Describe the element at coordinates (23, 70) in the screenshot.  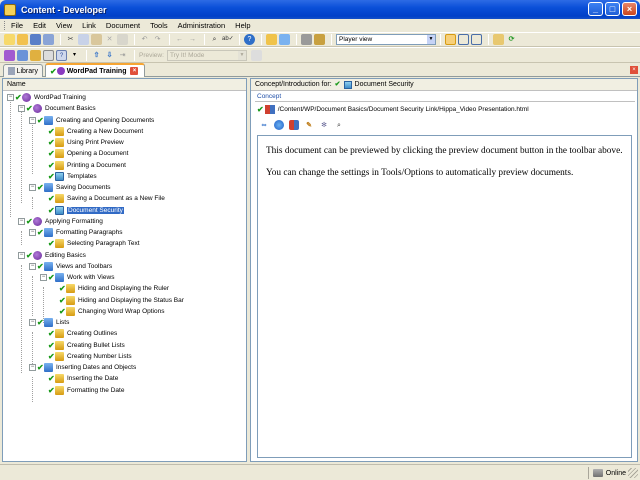
I see `tab-library: Library` at that location.